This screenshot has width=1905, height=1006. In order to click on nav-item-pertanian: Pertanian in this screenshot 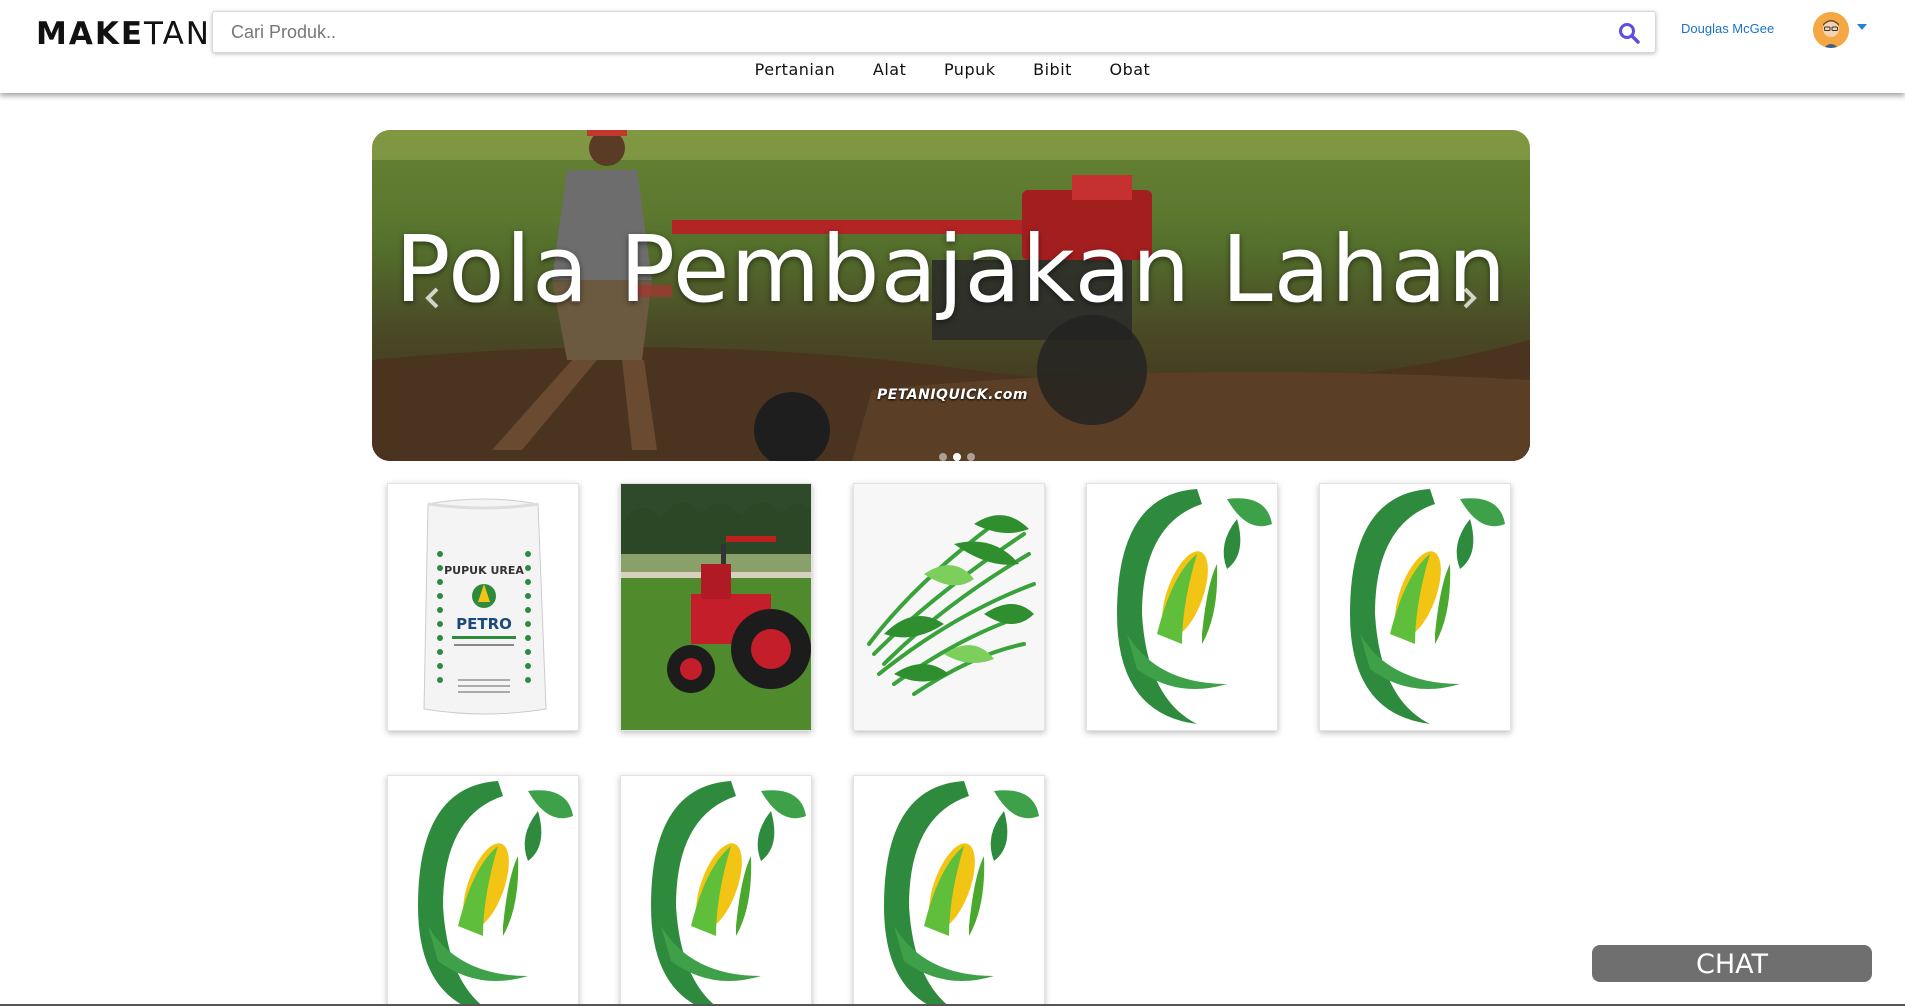, I will do `click(795, 69)`.